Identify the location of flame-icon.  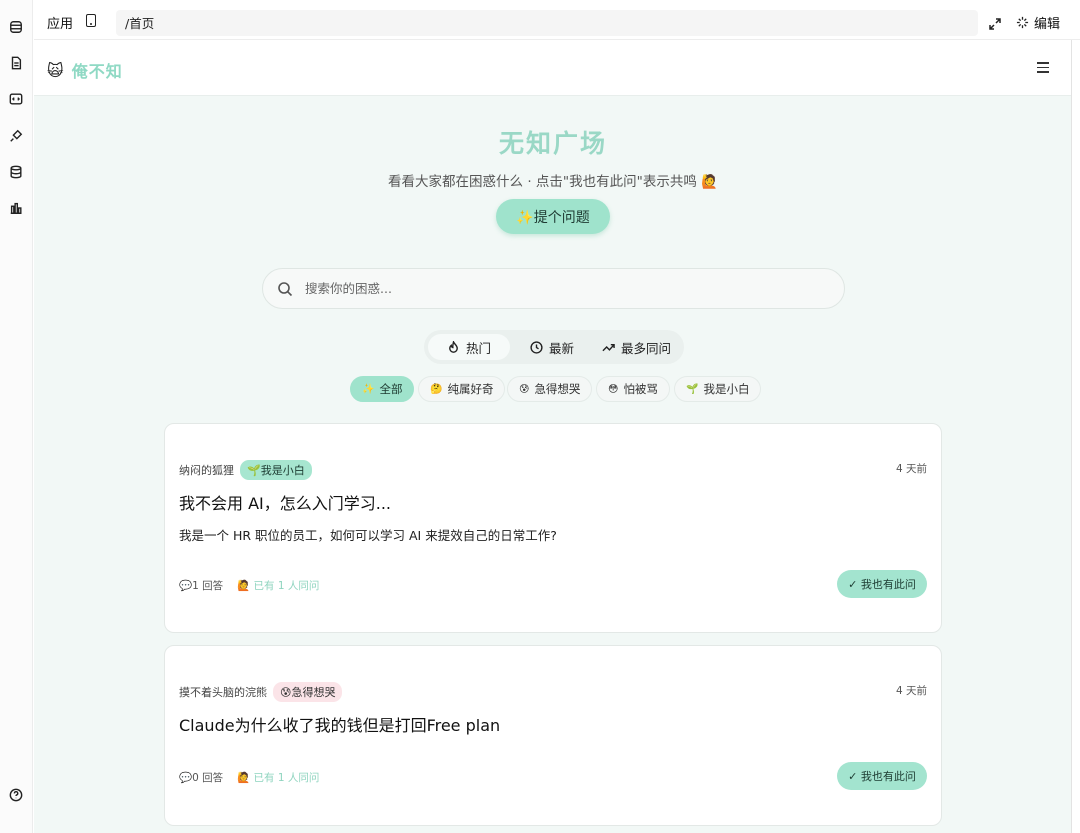
(453, 346).